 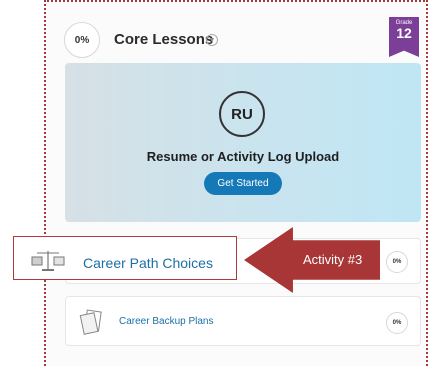 What do you see at coordinates (242, 114) in the screenshot?
I see `resume-badge: RU` at bounding box center [242, 114].